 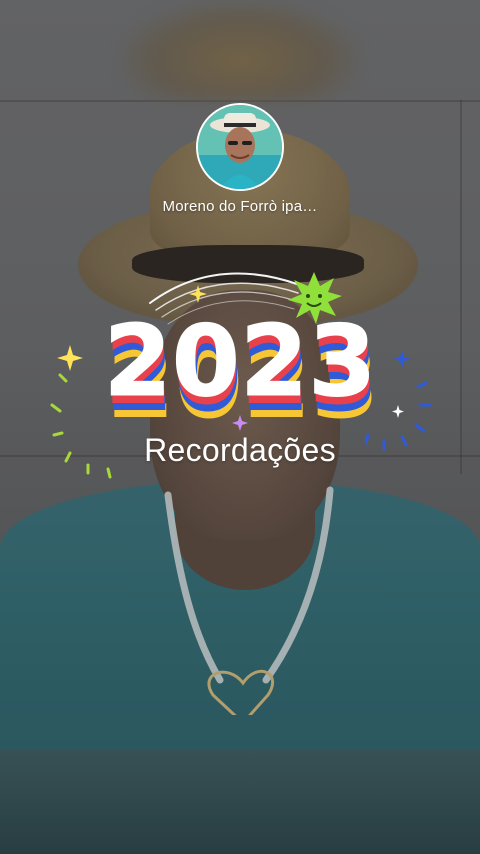 I want to click on avatar, so click(x=240, y=147).